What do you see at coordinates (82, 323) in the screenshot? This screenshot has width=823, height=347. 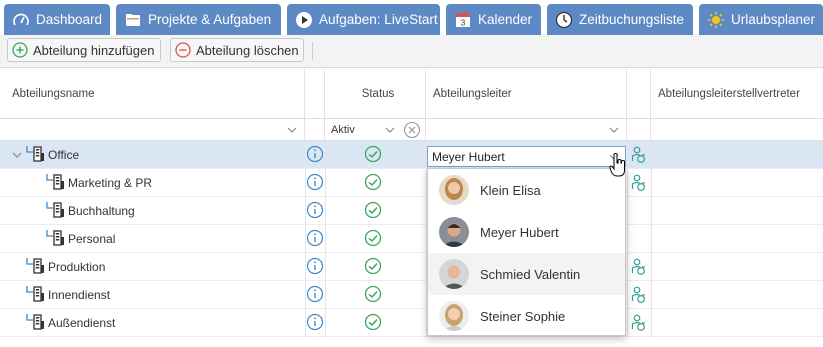 I see `department-name: Außendienst` at bounding box center [82, 323].